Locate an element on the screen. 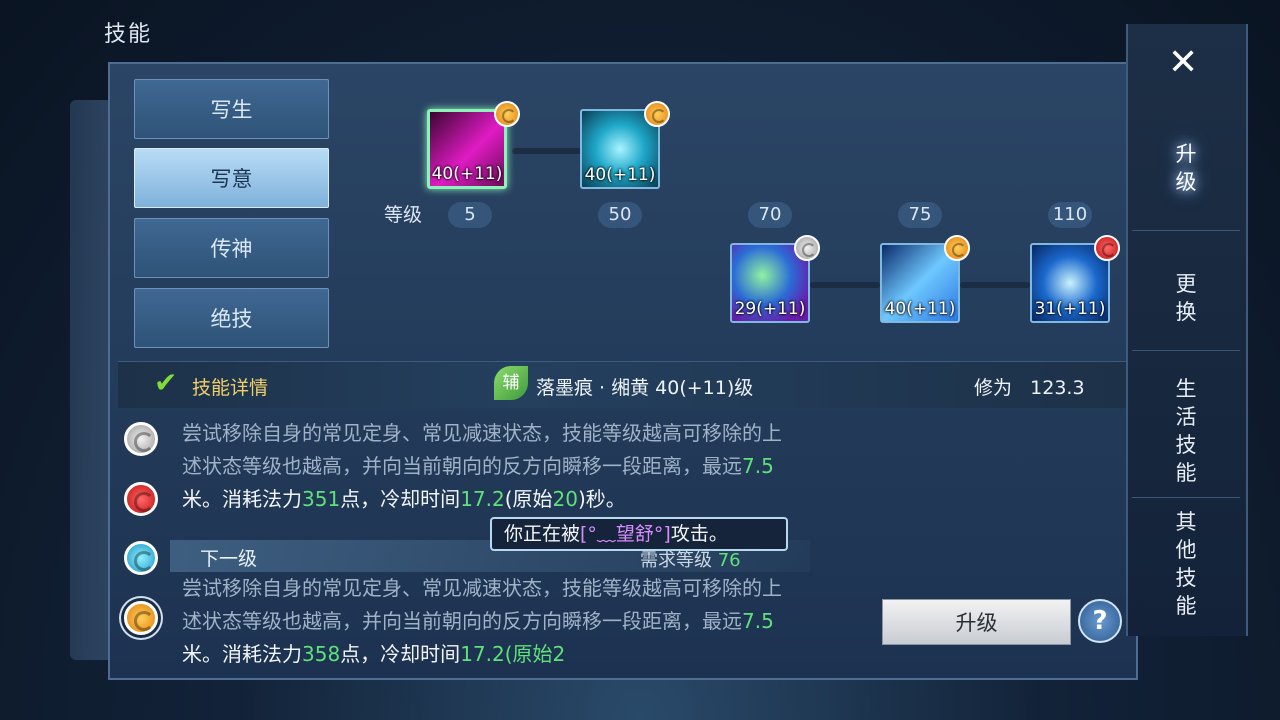 This screenshot has width=1280, height=720. tooltip-suffix: 攻击。 is located at coordinates (699, 534).